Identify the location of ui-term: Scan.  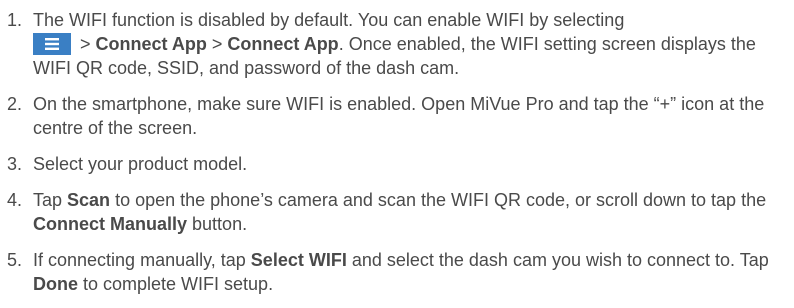
(89, 200).